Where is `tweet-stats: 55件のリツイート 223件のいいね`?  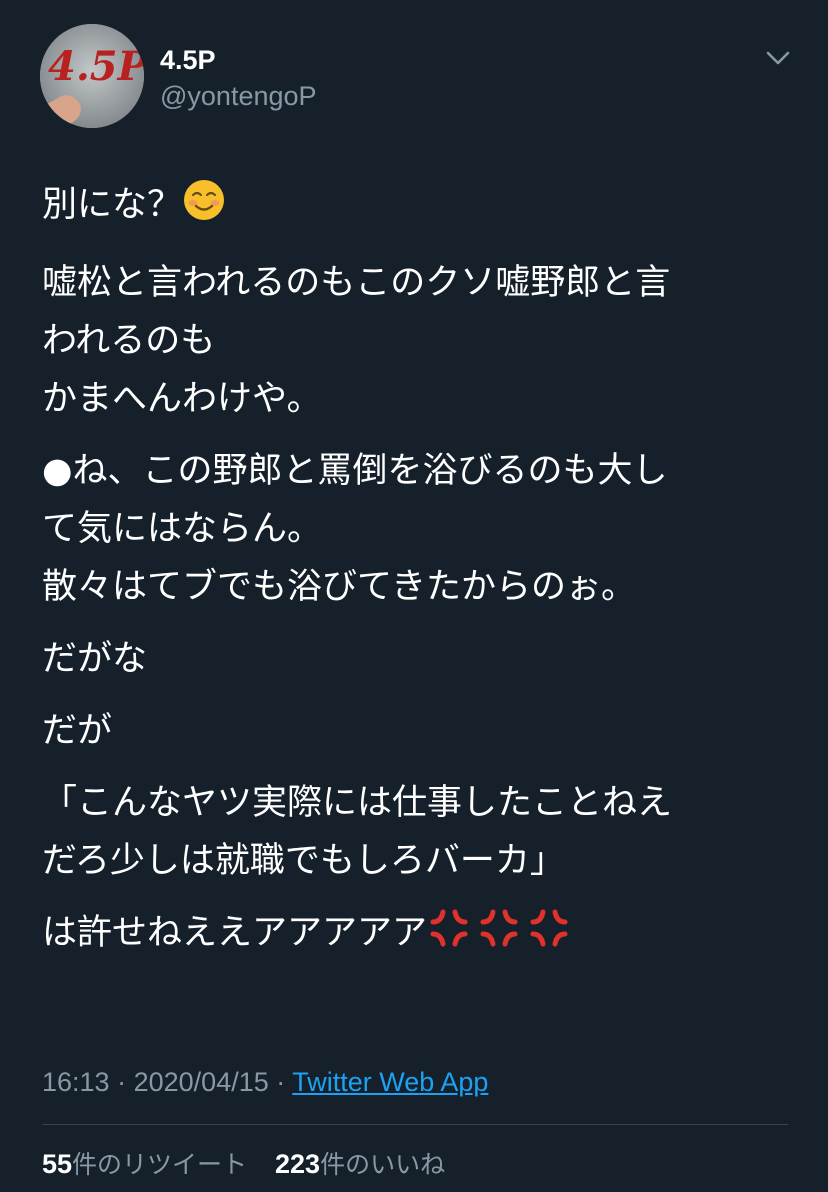
tweet-stats: 55件のリツイート 223件のいいね is located at coordinates (253, 1164).